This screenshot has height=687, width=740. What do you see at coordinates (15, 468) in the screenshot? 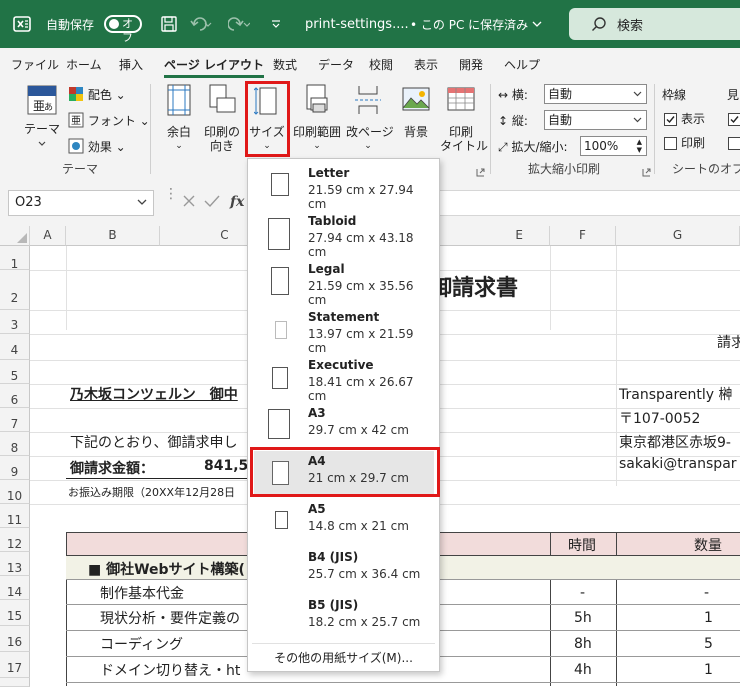
I see `row-header: 9` at bounding box center [15, 468].